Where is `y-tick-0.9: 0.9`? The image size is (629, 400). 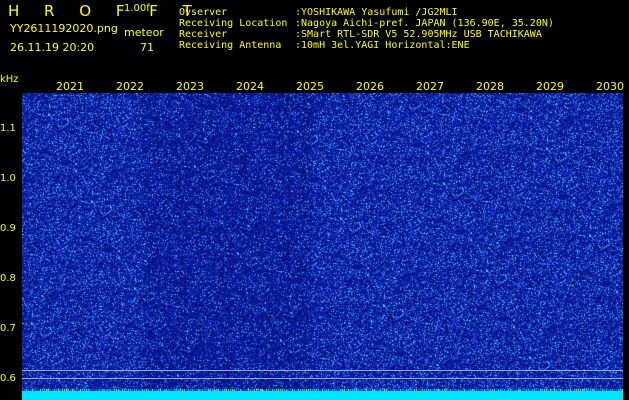
y-tick-0.9: 0.9 is located at coordinates (8, 228).